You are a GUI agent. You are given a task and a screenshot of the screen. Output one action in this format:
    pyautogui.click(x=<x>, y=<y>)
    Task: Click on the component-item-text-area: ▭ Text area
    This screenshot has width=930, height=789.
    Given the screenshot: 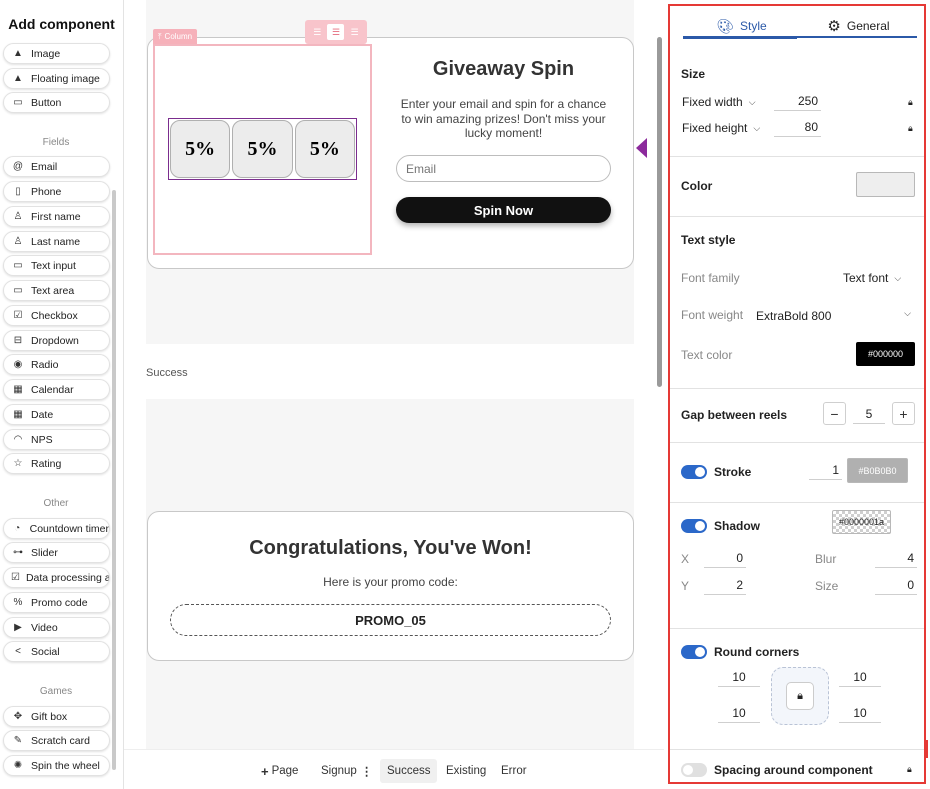 What is the action you would take?
    pyautogui.click(x=56, y=290)
    